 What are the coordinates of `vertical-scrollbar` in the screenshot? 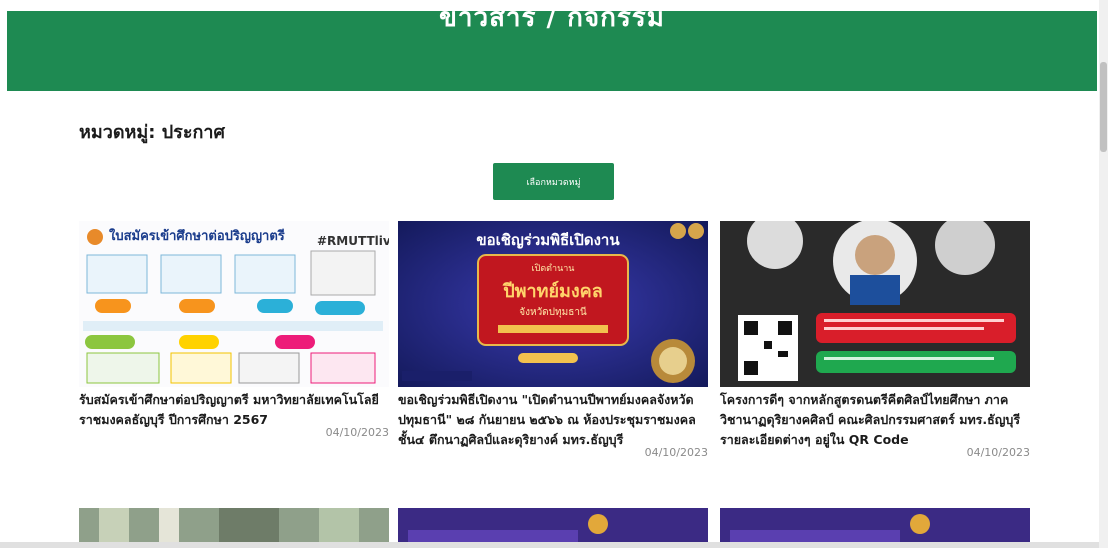 It's located at (1103, 274).